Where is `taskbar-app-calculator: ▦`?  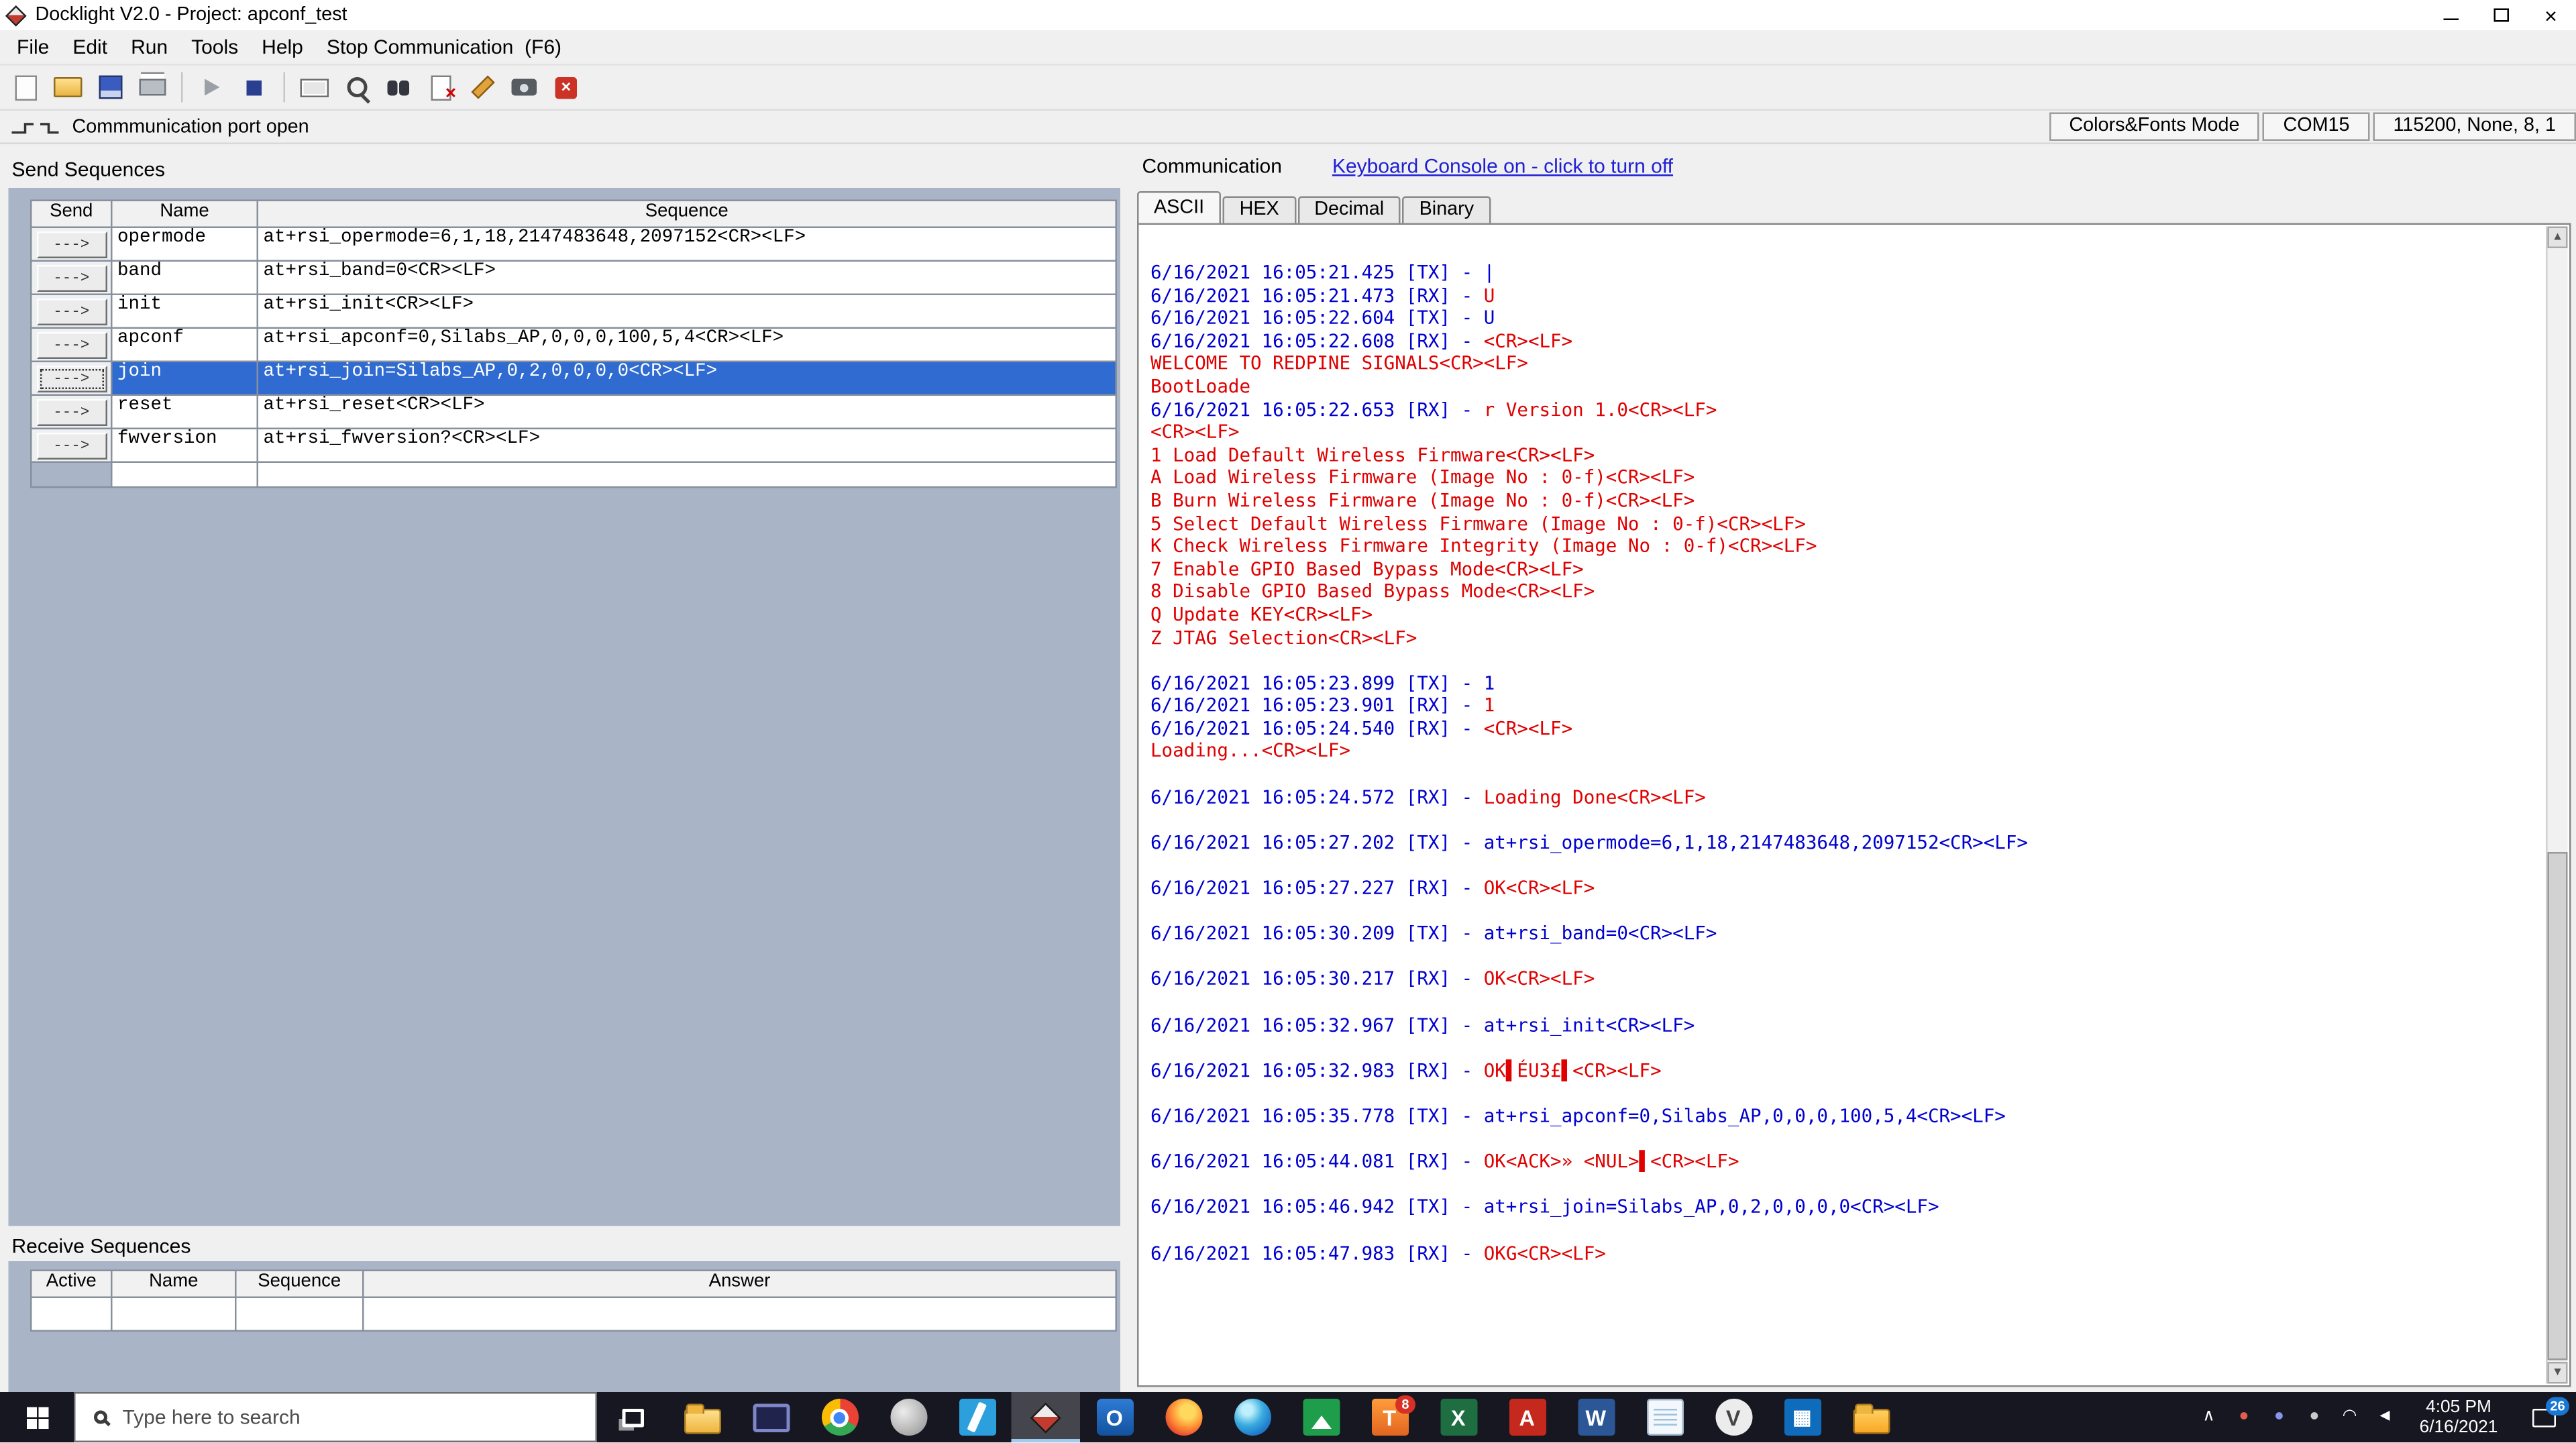 taskbar-app-calculator: ▦ is located at coordinates (1802, 1418).